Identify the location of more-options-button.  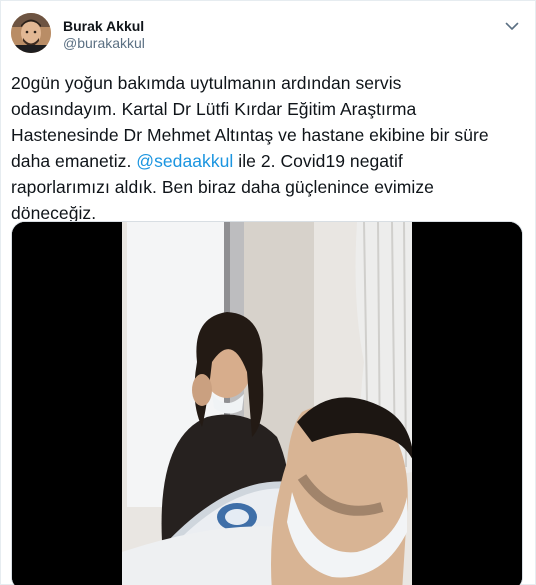
(512, 26).